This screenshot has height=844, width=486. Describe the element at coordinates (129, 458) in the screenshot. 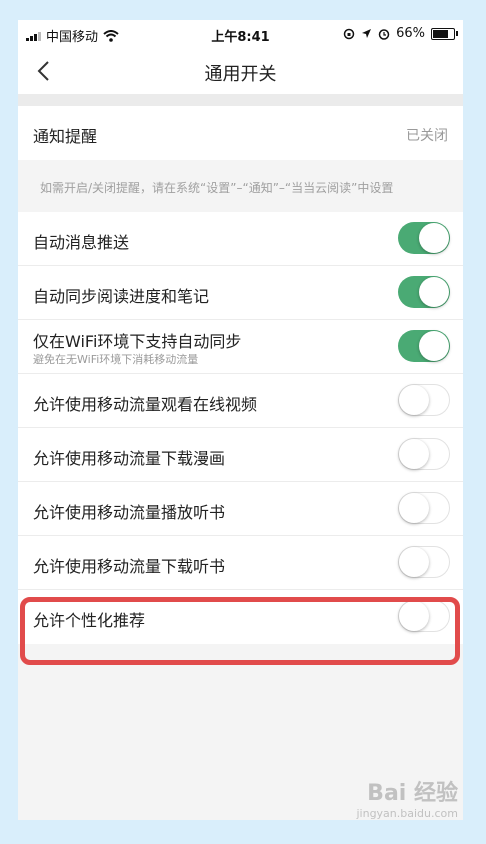

I see `setting-label: 允许使用移动流量下载漫画` at that location.